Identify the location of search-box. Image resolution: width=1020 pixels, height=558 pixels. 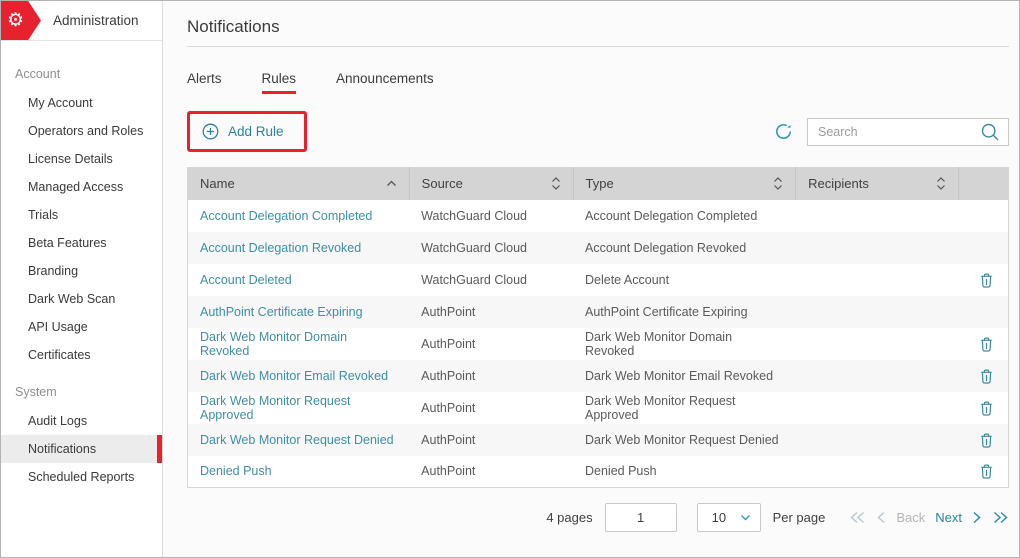
(908, 131).